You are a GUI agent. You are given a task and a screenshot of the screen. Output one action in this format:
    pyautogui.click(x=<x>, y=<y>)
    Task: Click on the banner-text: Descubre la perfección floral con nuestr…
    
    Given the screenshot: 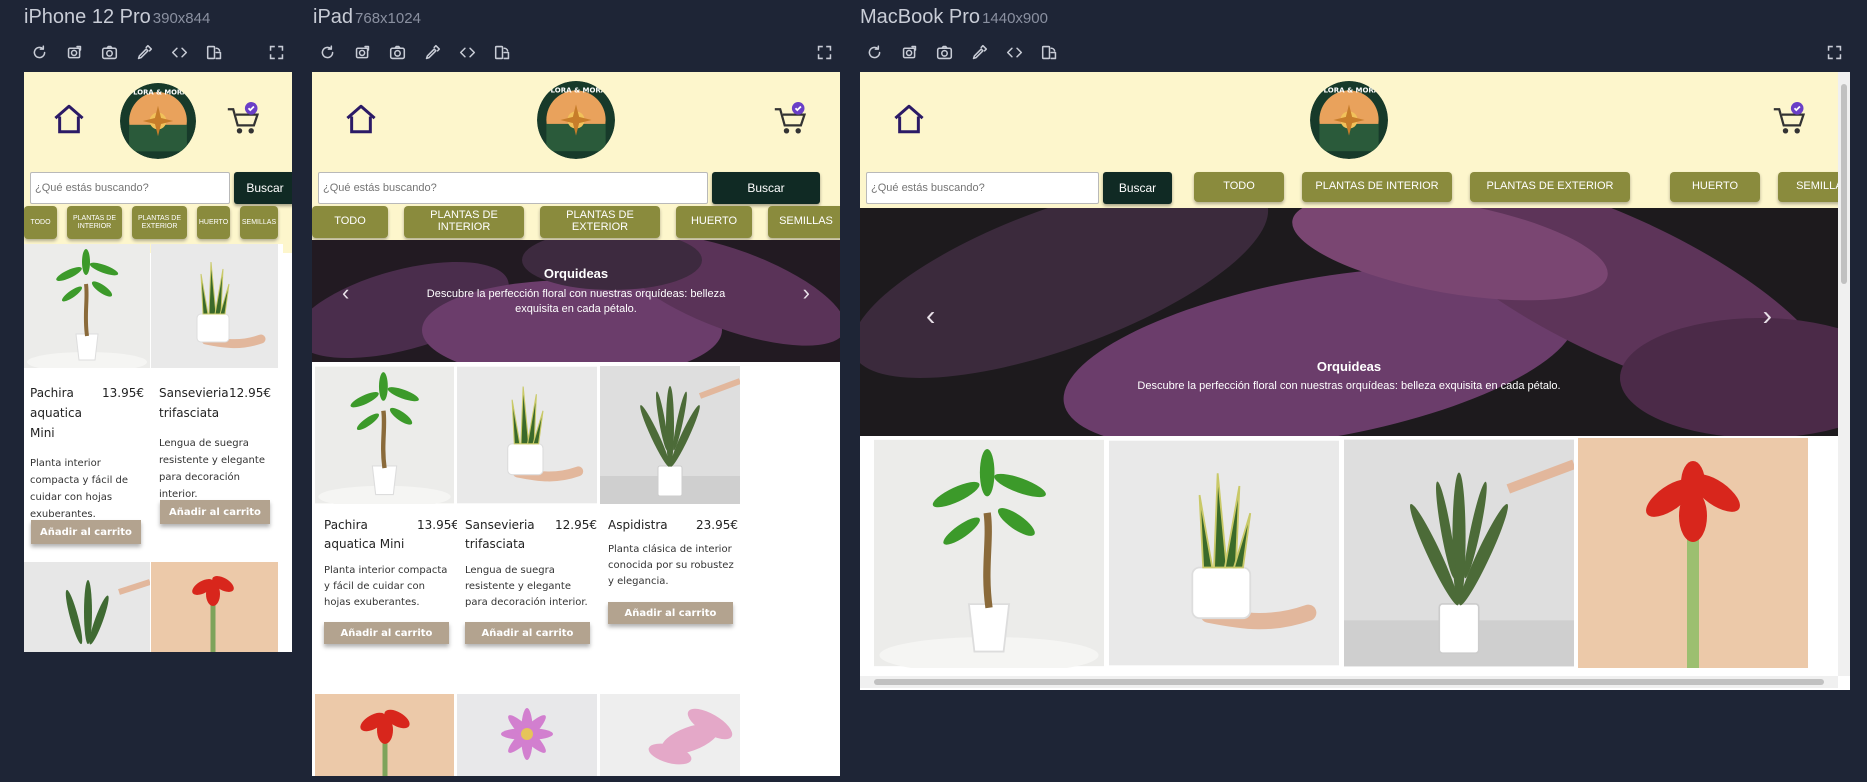 What is the action you would take?
    pyautogui.click(x=1349, y=386)
    